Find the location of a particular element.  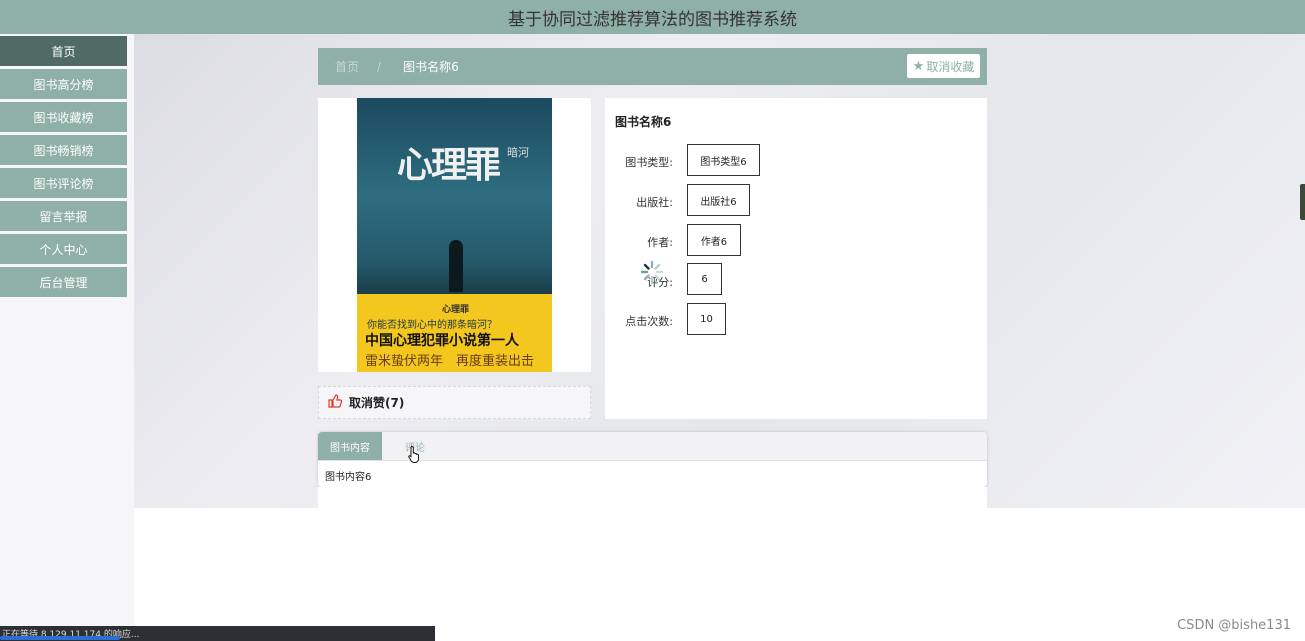

cover-title: 心理罪 is located at coordinates (449, 165).